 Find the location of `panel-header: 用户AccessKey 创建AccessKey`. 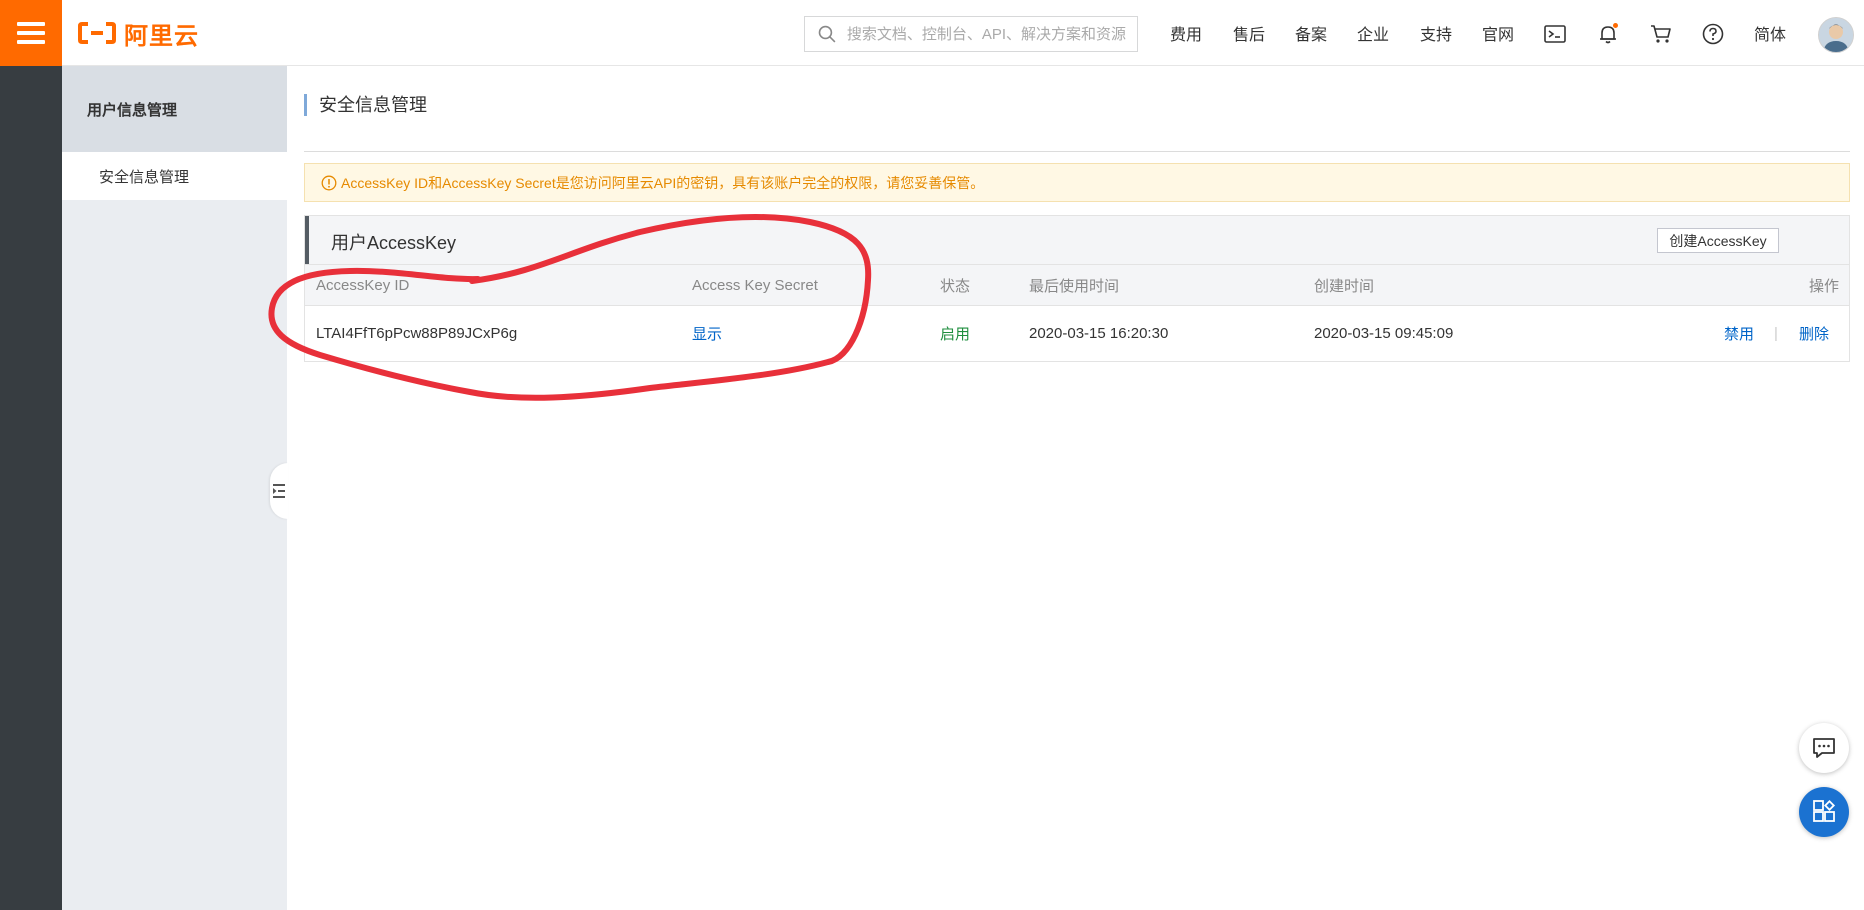

panel-header: 用户AccessKey 创建AccessKey is located at coordinates (1077, 240).